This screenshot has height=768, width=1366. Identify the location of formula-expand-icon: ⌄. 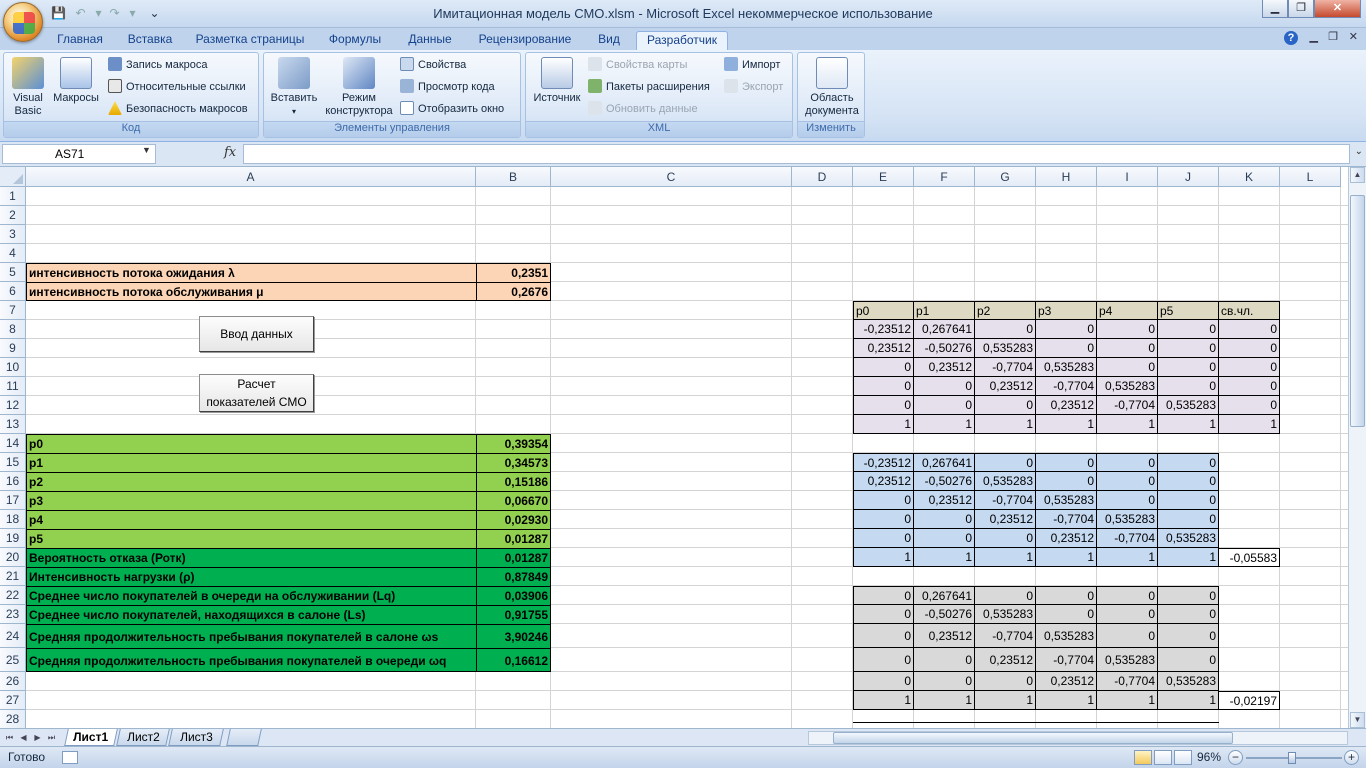
(1359, 151).